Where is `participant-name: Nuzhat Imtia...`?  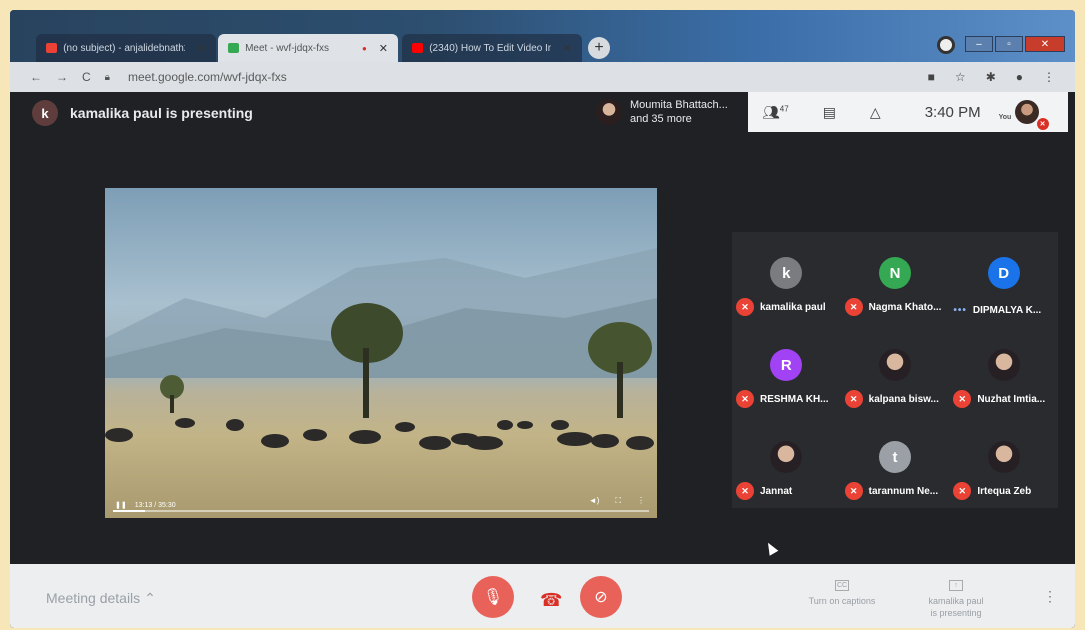 participant-name: Nuzhat Imtia... is located at coordinates (1011, 399).